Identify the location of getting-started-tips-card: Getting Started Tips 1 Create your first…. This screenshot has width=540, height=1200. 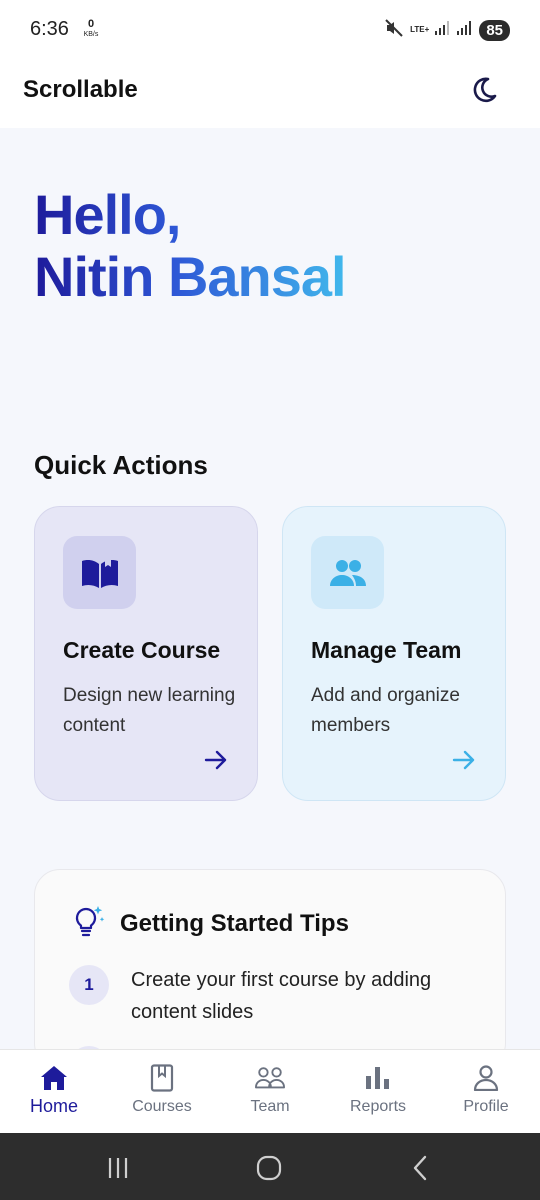
(270, 969).